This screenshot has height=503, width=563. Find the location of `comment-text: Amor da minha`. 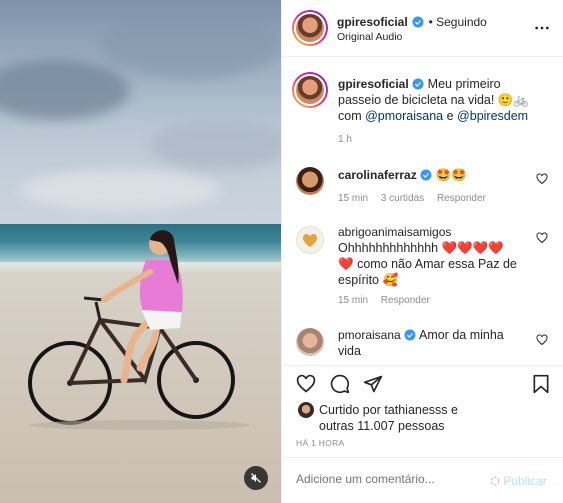

comment-text: Amor da minha is located at coordinates (461, 335).